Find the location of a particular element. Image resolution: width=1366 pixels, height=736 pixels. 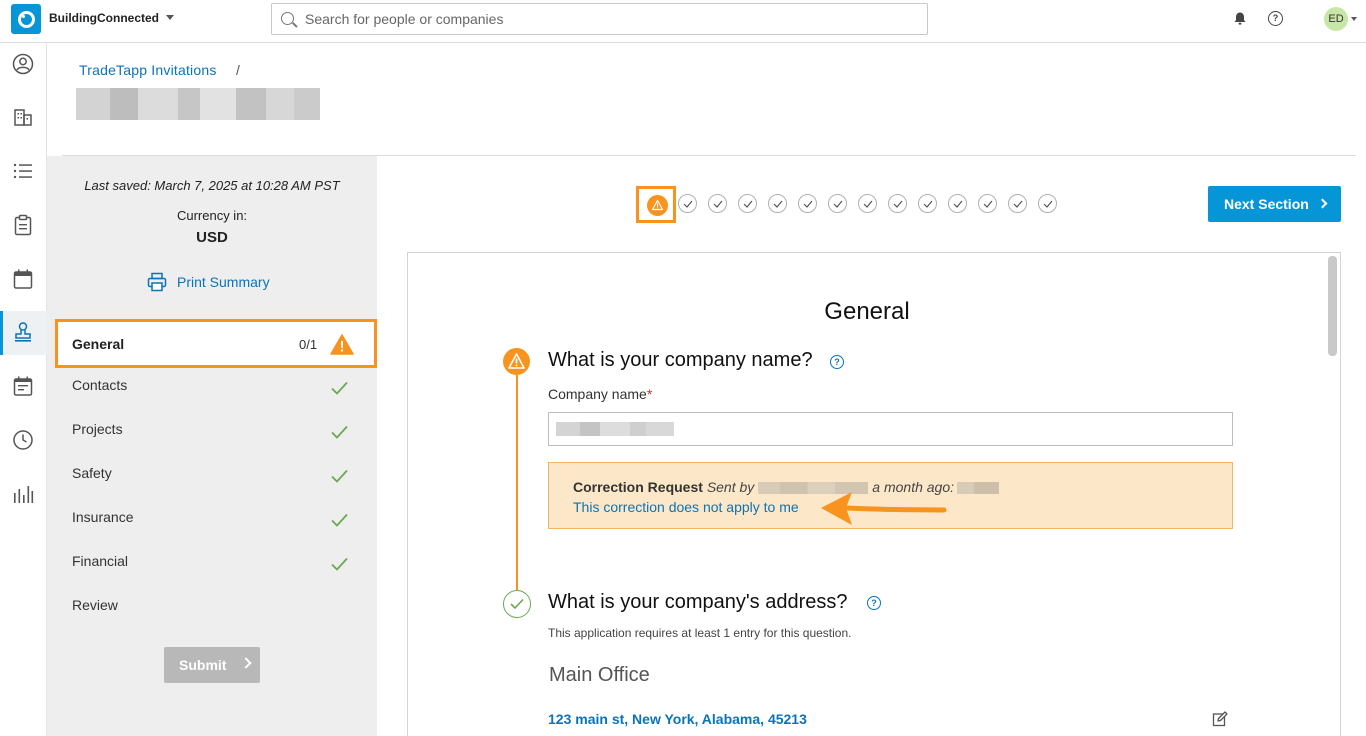

next-section-button: Next Section is located at coordinates (1274, 204).